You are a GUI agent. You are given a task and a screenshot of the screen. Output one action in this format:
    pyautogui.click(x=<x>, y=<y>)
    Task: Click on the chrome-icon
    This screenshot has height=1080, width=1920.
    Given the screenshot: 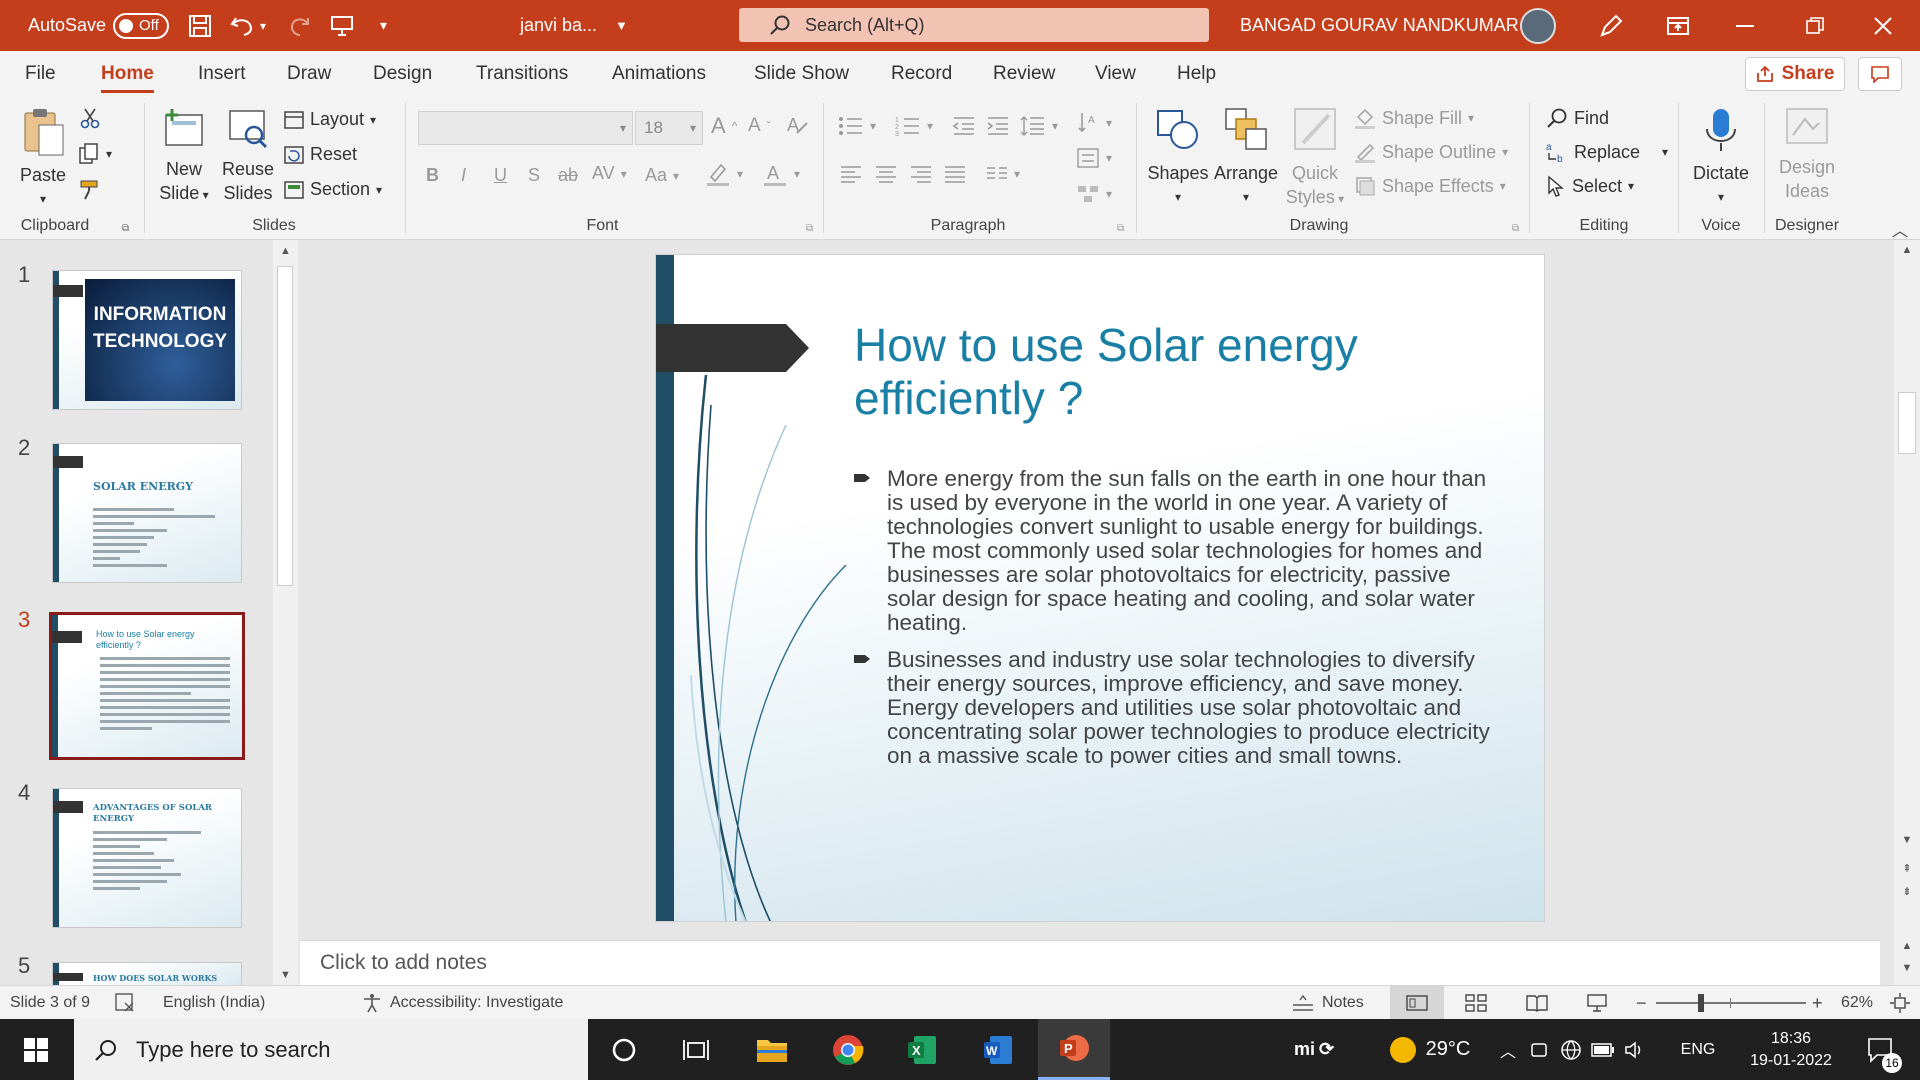 What is the action you would take?
    pyautogui.click(x=848, y=1049)
    